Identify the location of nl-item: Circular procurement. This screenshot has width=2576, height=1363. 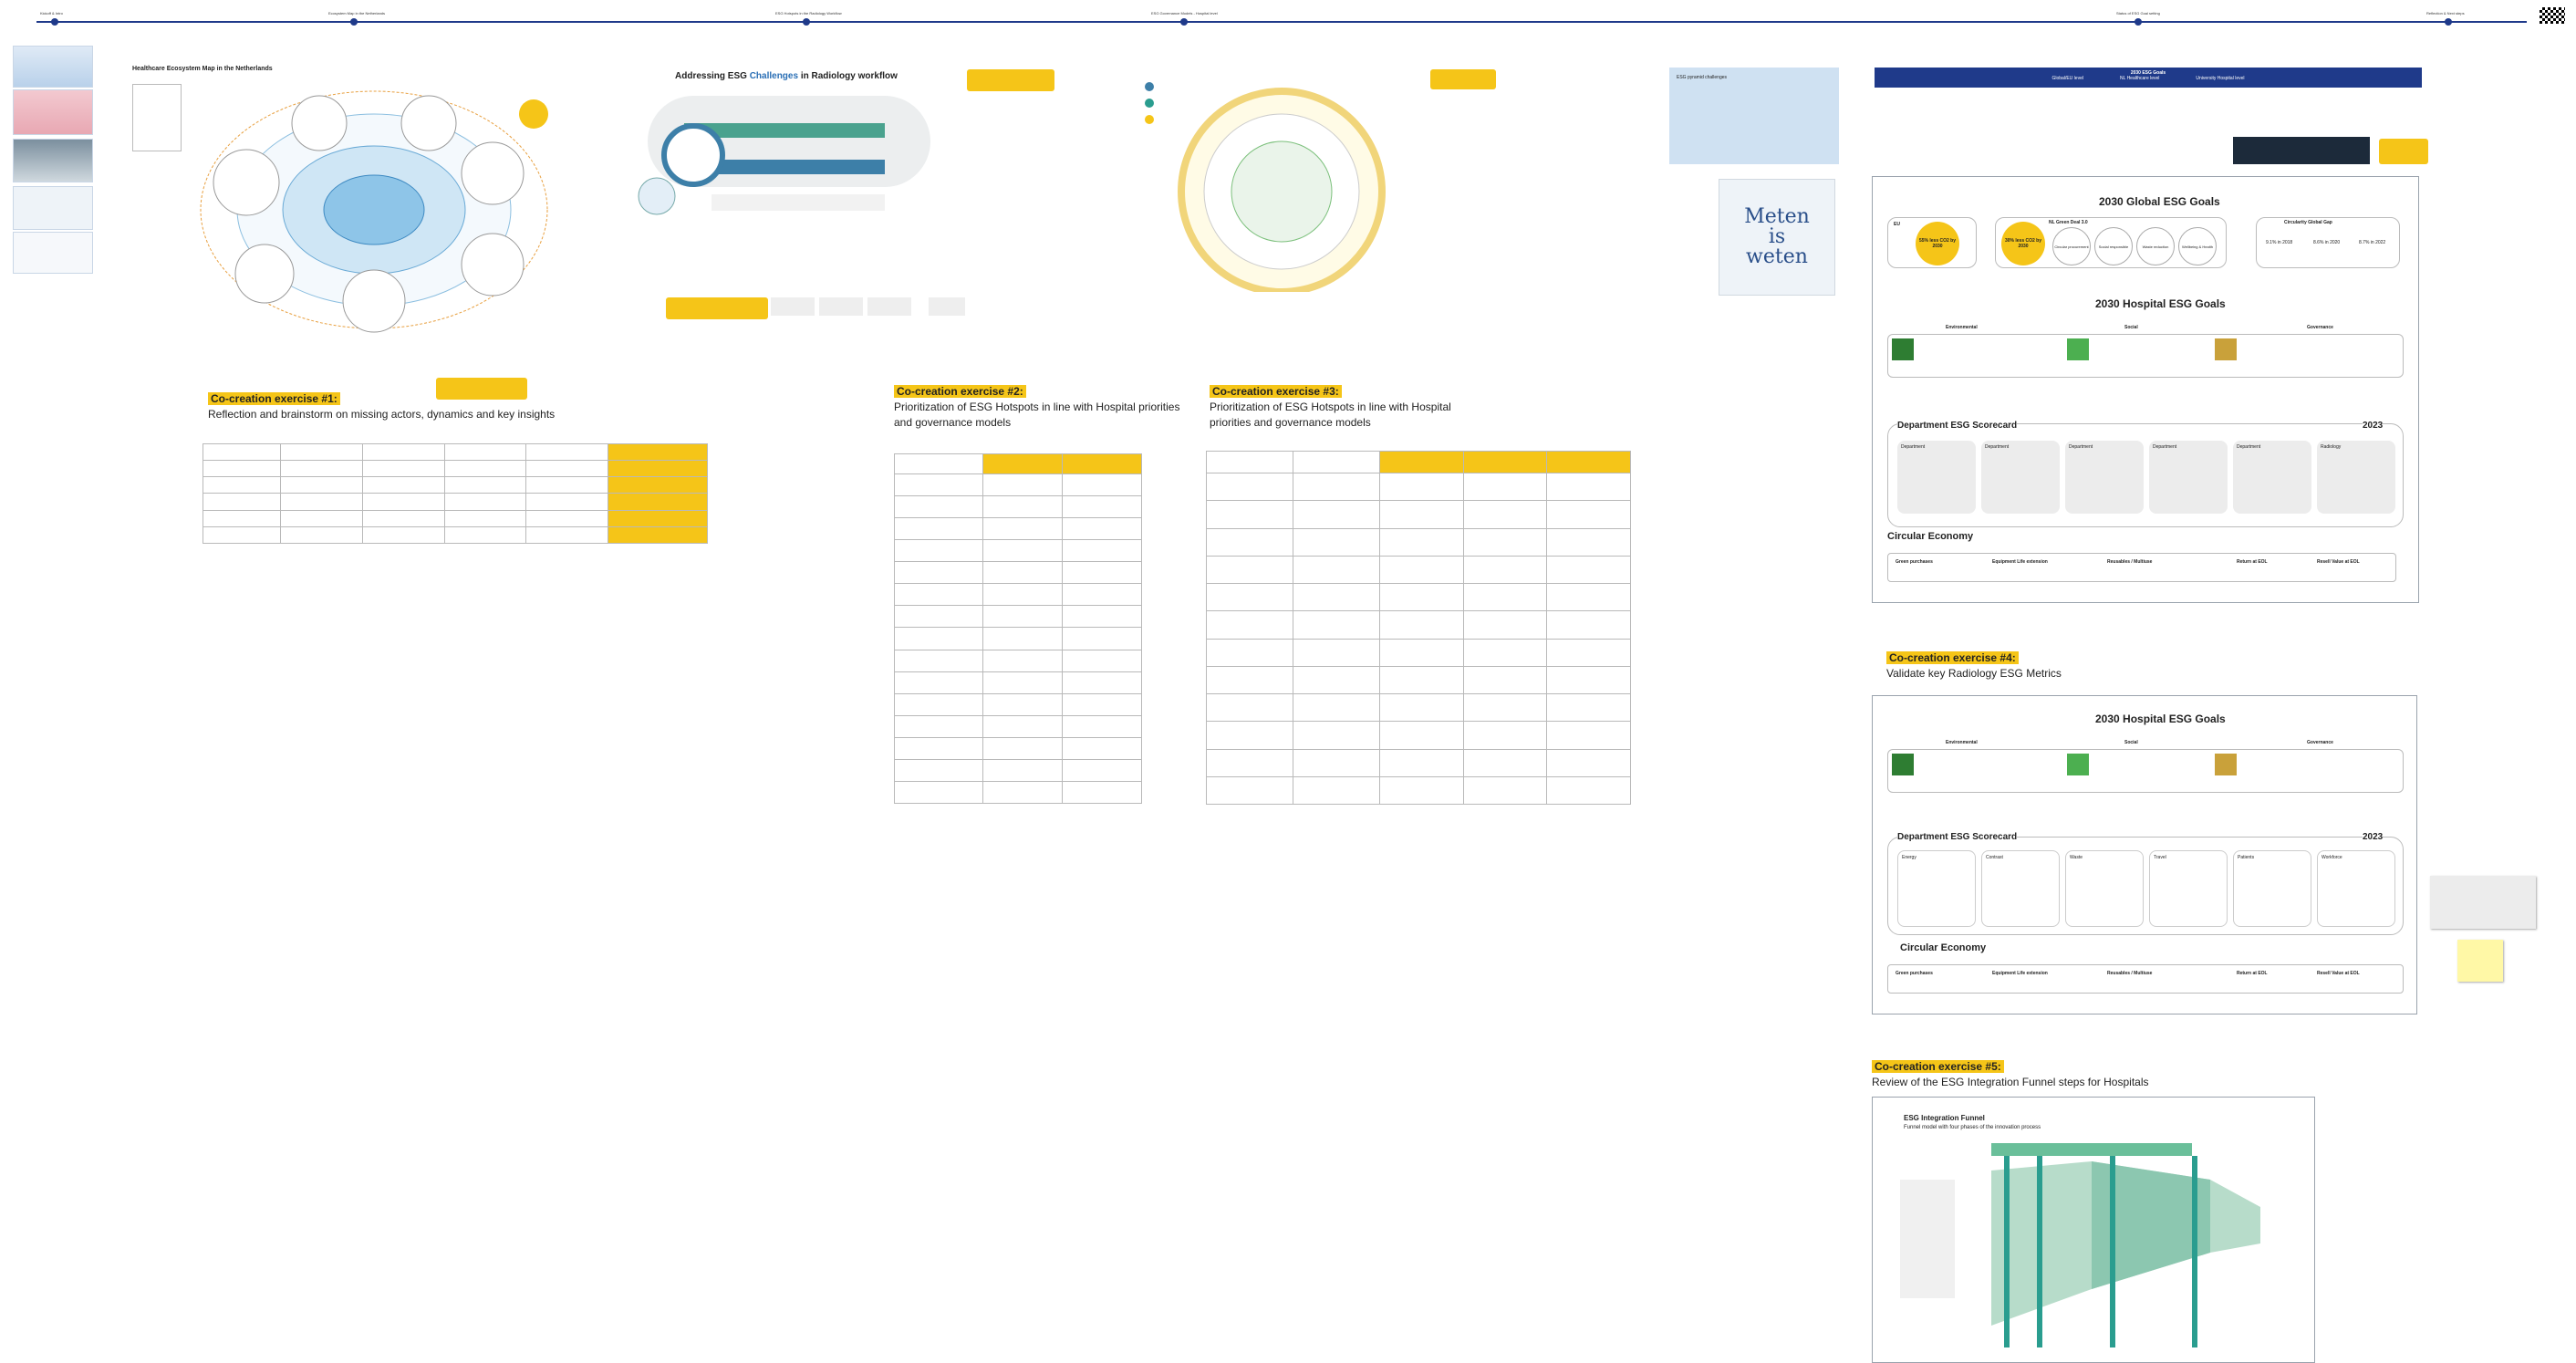
(2071, 246).